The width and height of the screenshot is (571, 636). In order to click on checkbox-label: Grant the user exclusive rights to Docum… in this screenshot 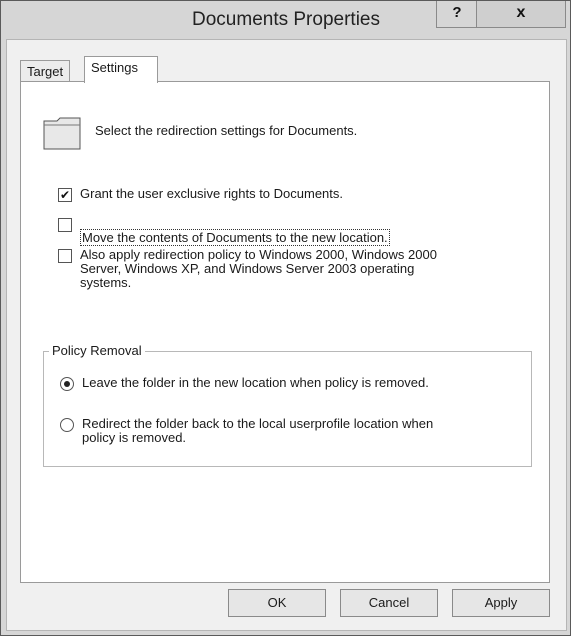, I will do `click(211, 194)`.